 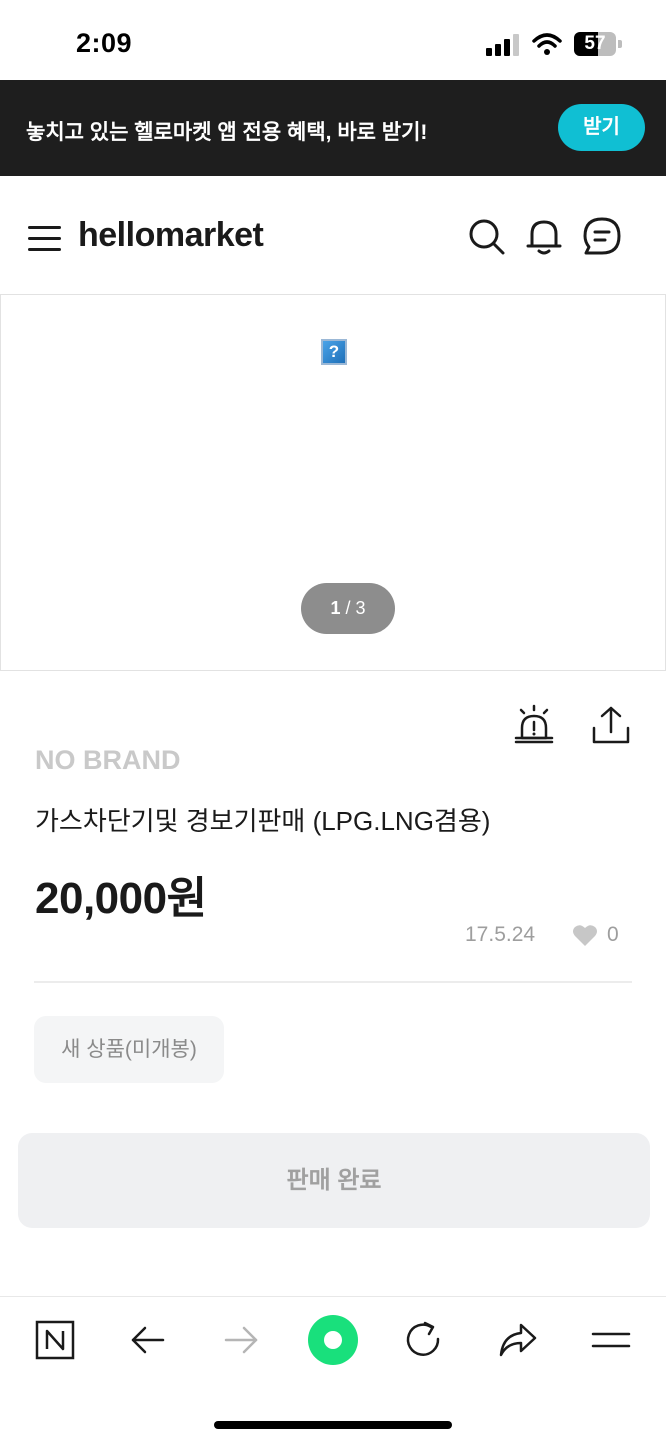 I want to click on reload-icon, so click(x=424, y=1340).